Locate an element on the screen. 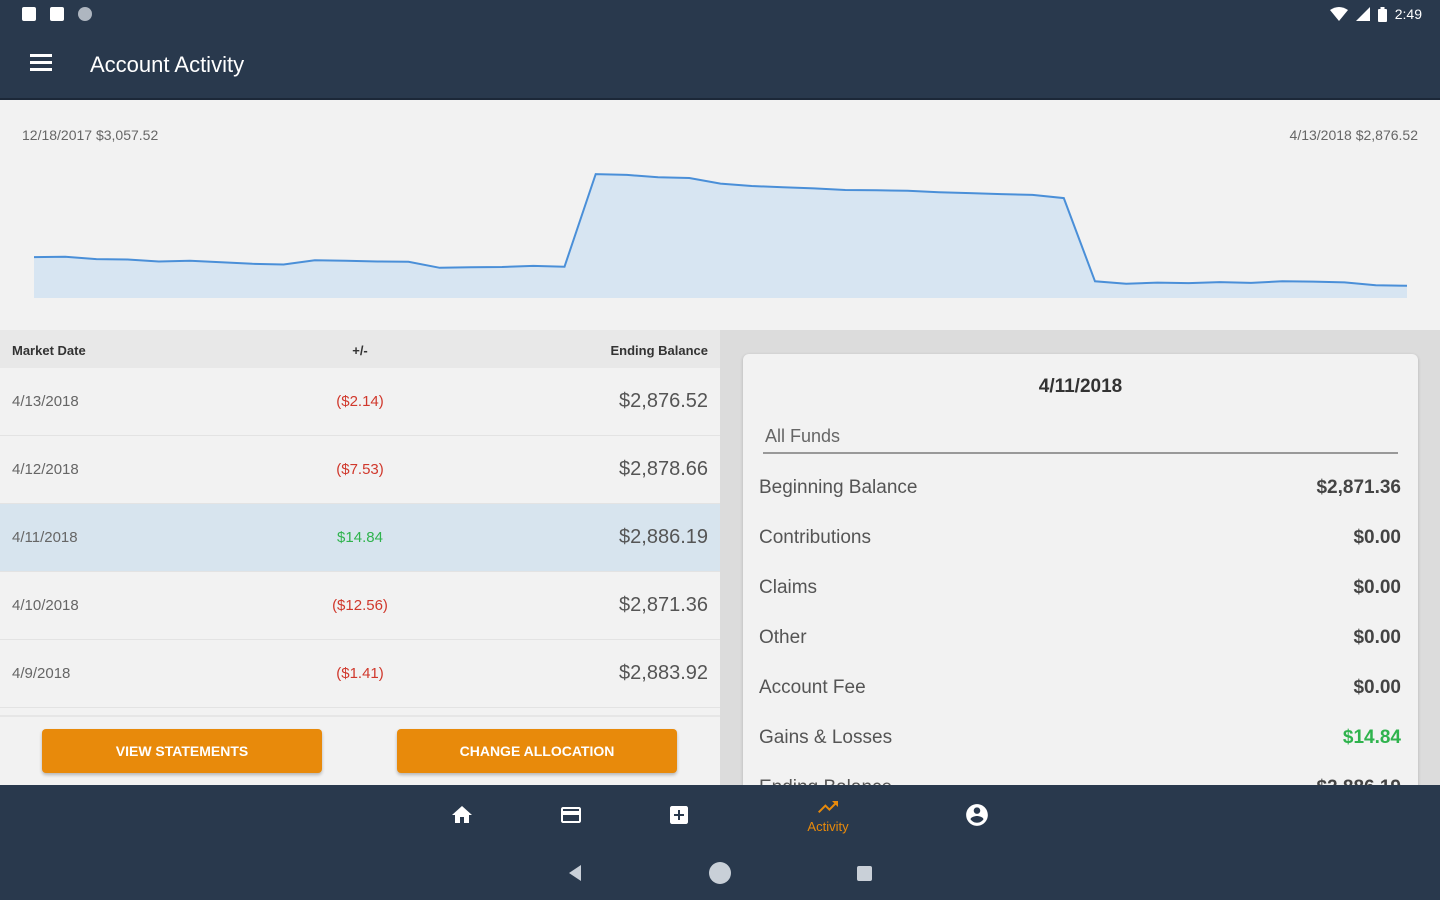  action-bar: VIEW STATEMENTS CHANGE ALLOCATION is located at coordinates (360, 750).